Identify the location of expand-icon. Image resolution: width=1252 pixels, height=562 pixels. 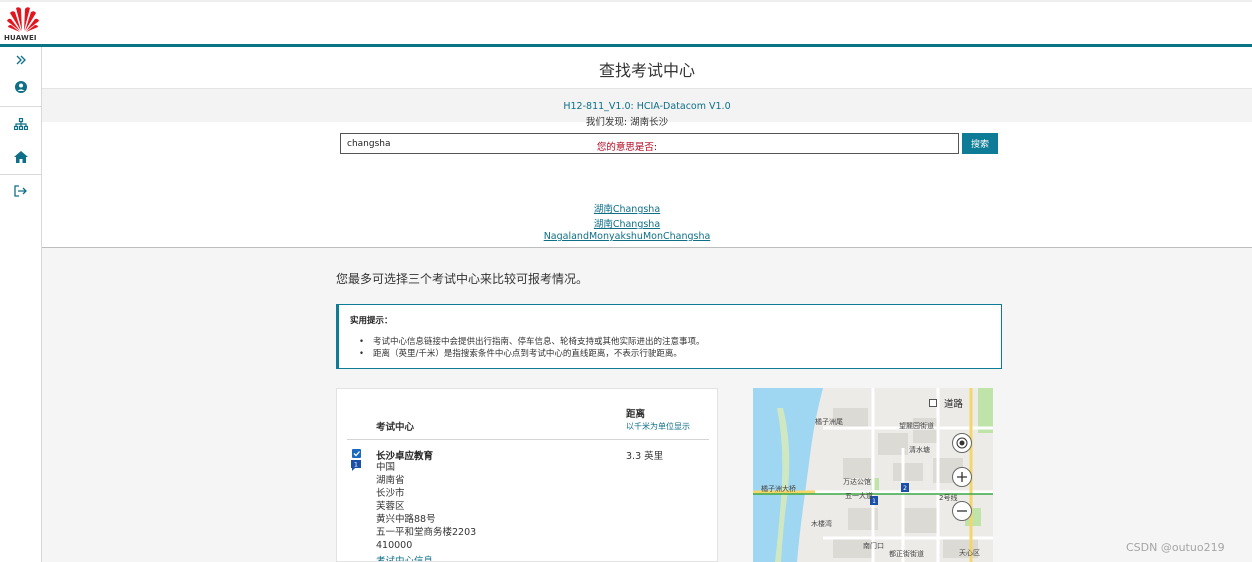
(21, 60).